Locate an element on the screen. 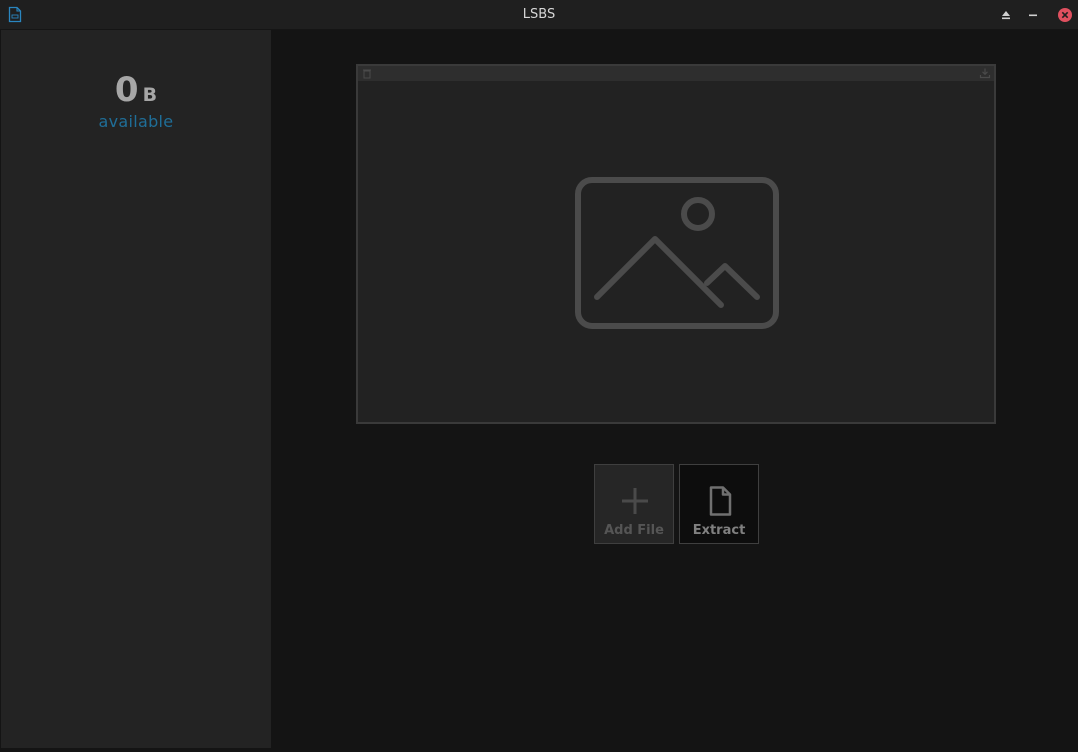 The height and width of the screenshot is (752, 1078). add-file-button: Add File is located at coordinates (634, 504).